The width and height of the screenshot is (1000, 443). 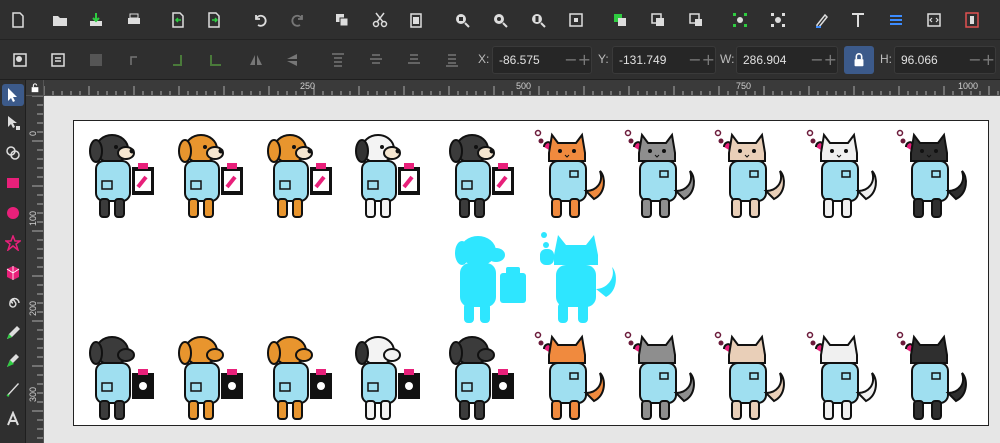 I want to click on spiral-tool-icon, so click(x=13, y=303).